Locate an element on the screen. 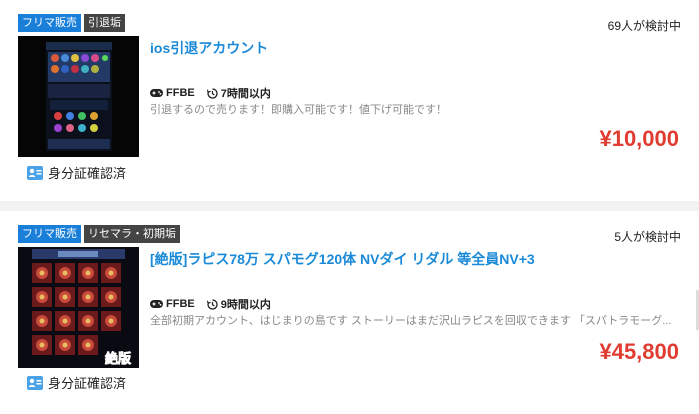 The width and height of the screenshot is (699, 414). posted-time: 9時間以内 is located at coordinates (238, 304).